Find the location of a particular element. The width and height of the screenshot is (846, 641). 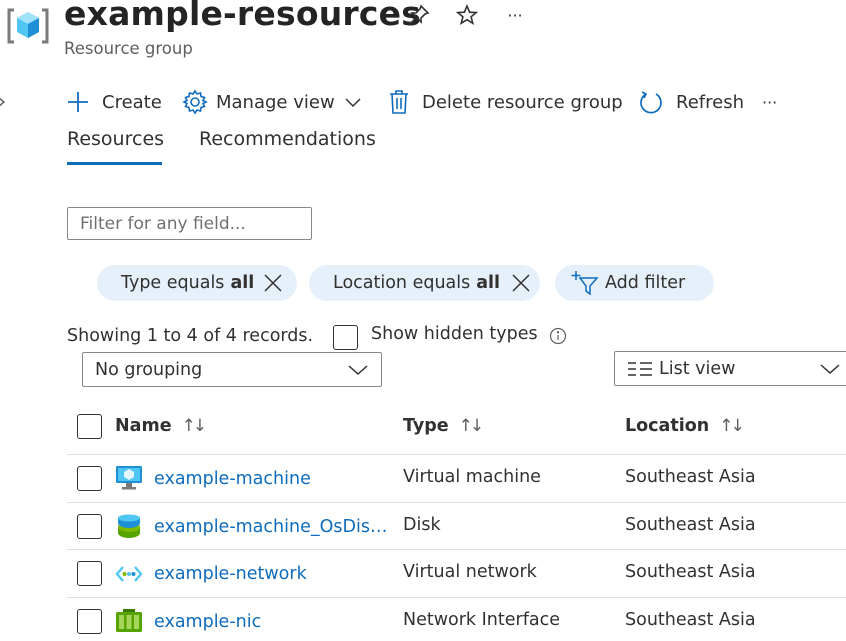

create-button: Create is located at coordinates (114, 102).